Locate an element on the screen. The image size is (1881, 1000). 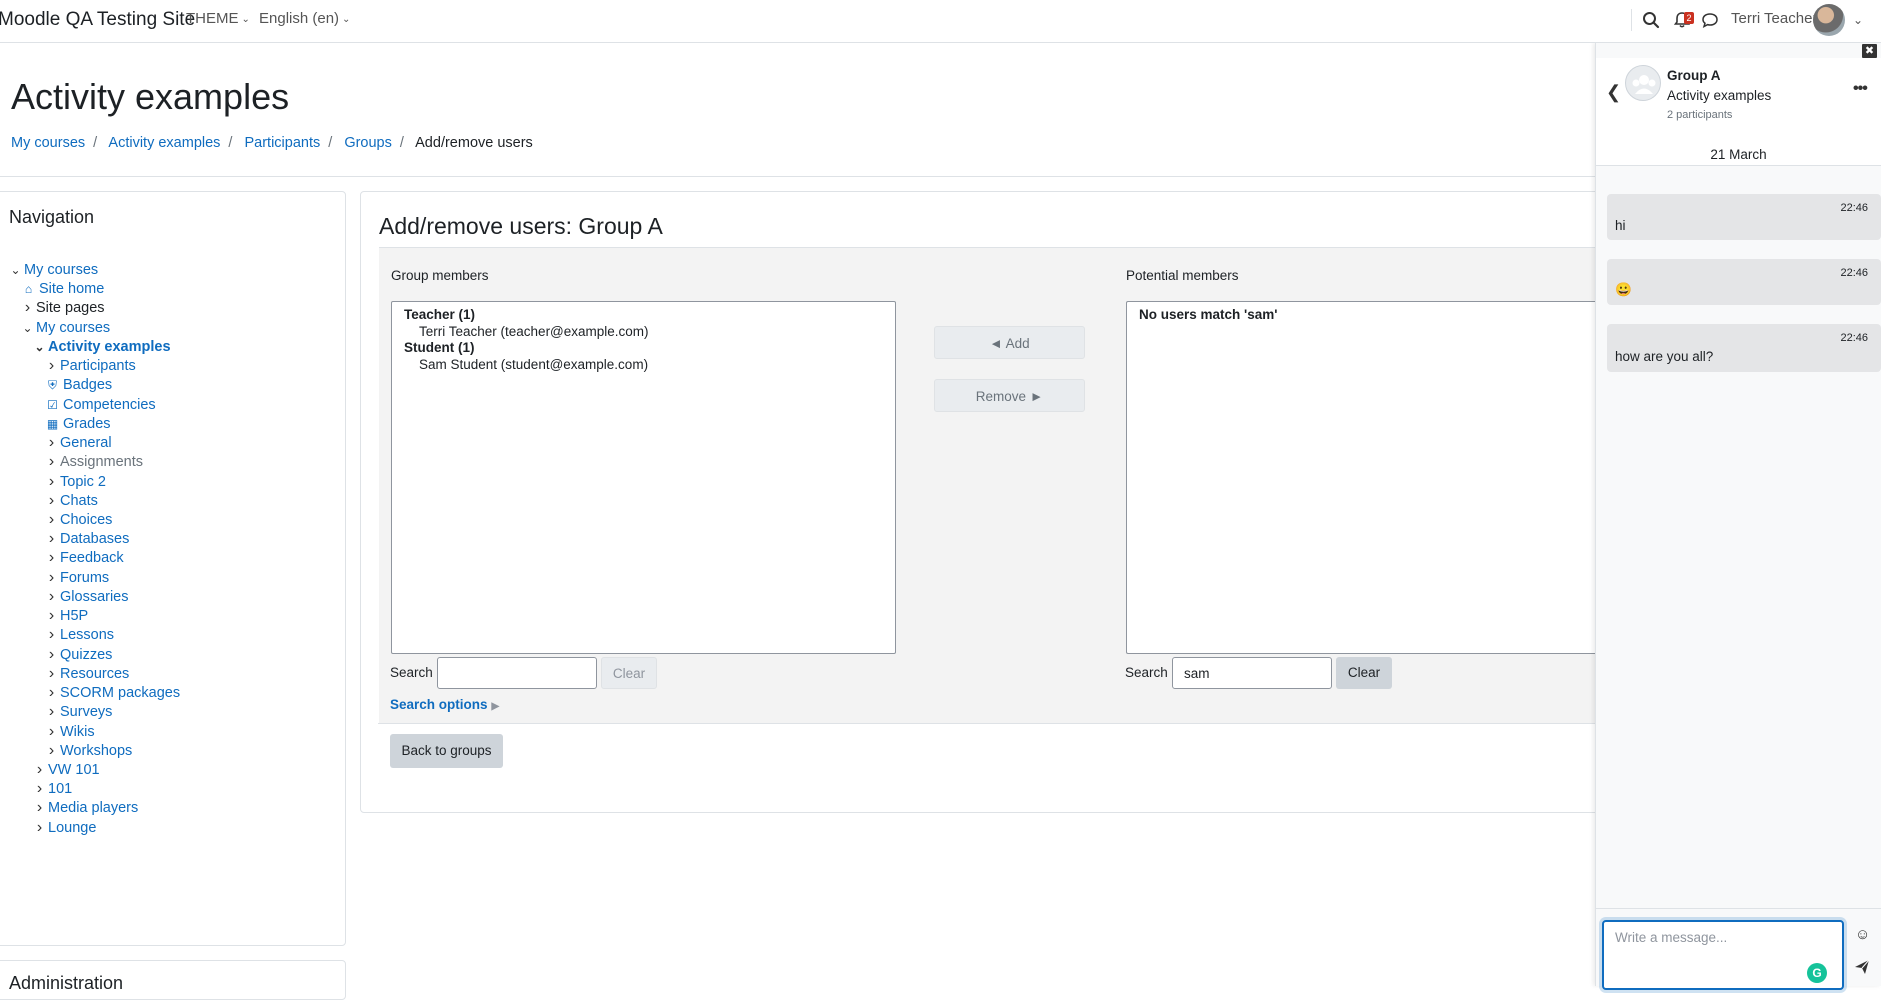
nav-tree-item-label: Choices is located at coordinates (86, 520).